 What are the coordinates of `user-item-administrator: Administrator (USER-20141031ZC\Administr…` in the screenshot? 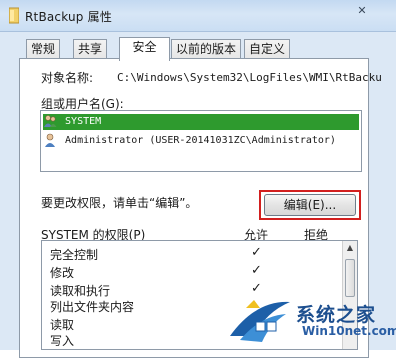 It's located at (201, 141).